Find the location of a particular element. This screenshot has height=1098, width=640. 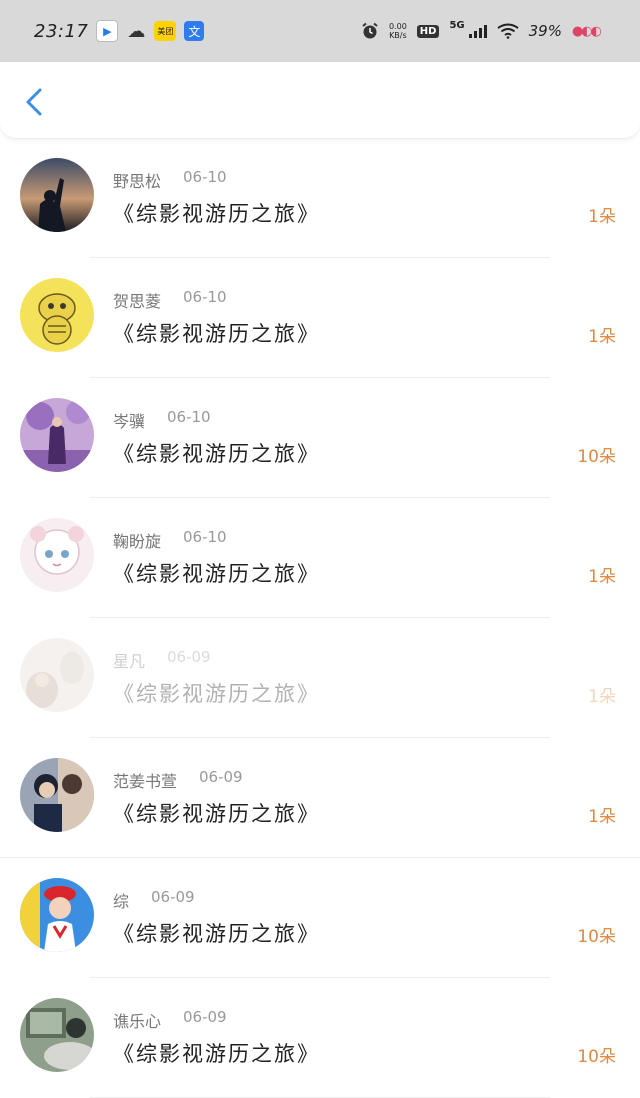

sender-name: 范姜书萱 is located at coordinates (145, 781).